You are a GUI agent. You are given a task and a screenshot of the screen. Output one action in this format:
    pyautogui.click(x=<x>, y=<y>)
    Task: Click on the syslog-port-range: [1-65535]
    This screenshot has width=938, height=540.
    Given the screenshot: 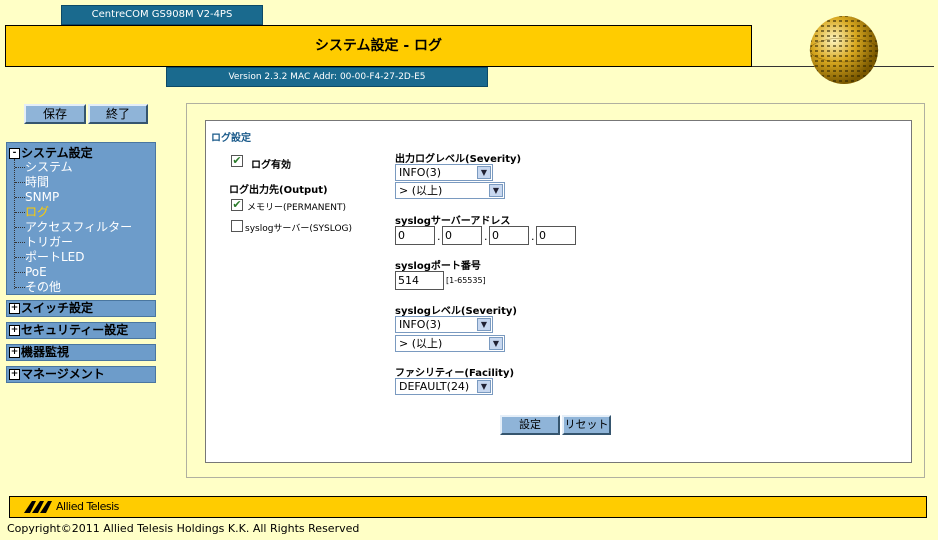 What is the action you would take?
    pyautogui.click(x=466, y=280)
    